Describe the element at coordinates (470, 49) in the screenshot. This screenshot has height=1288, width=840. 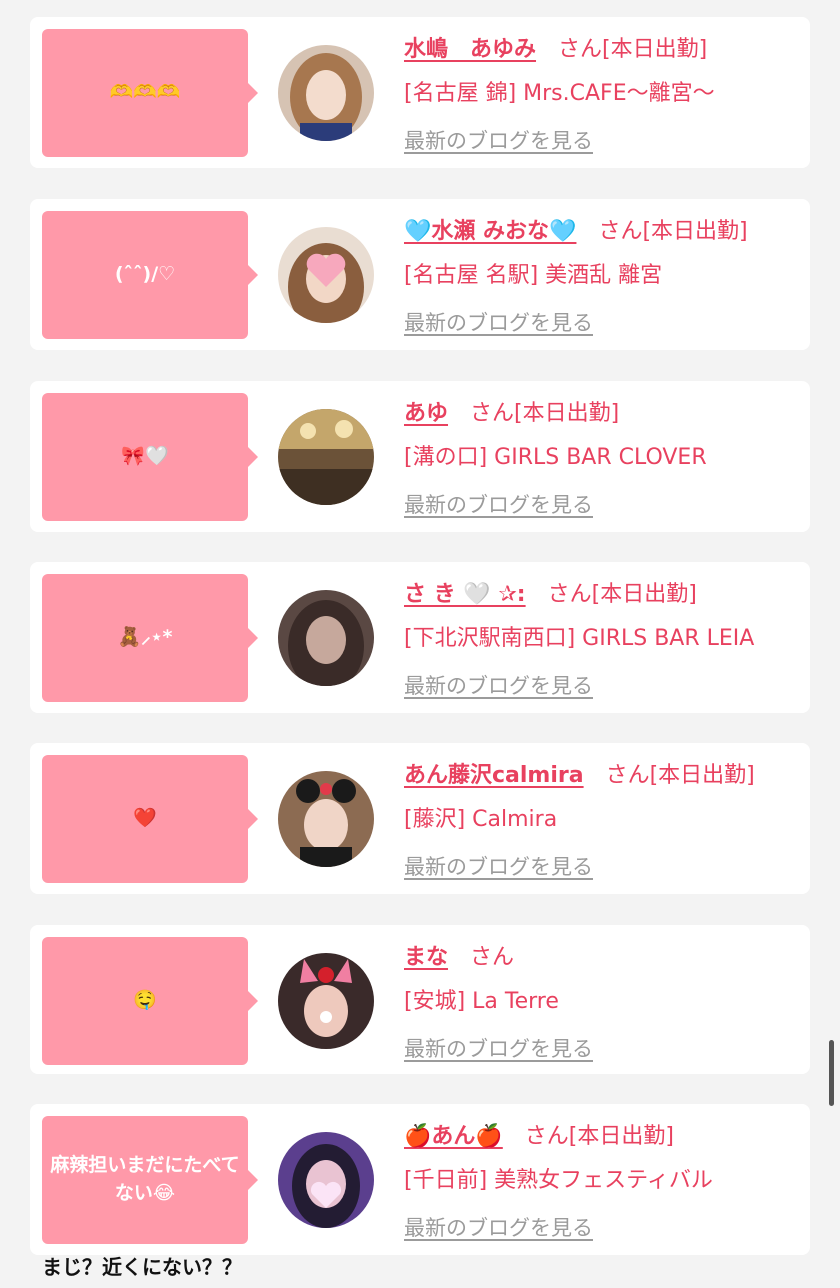
I see `cast-name-link: 水嶋 あゆみ` at that location.